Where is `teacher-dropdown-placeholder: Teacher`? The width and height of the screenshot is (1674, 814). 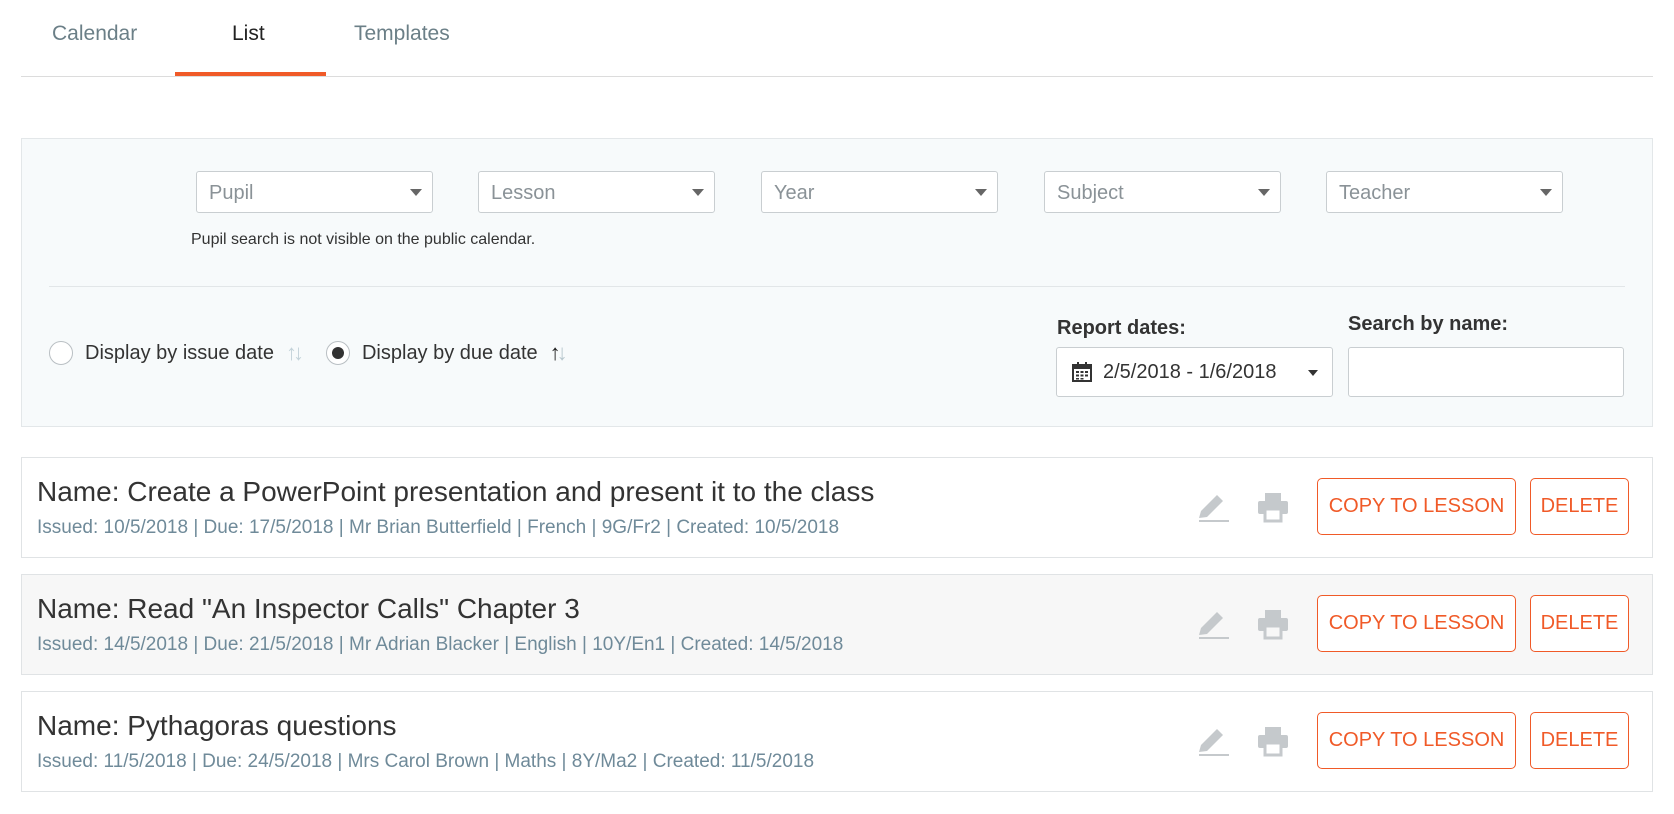 teacher-dropdown-placeholder: Teacher is located at coordinates (1375, 193).